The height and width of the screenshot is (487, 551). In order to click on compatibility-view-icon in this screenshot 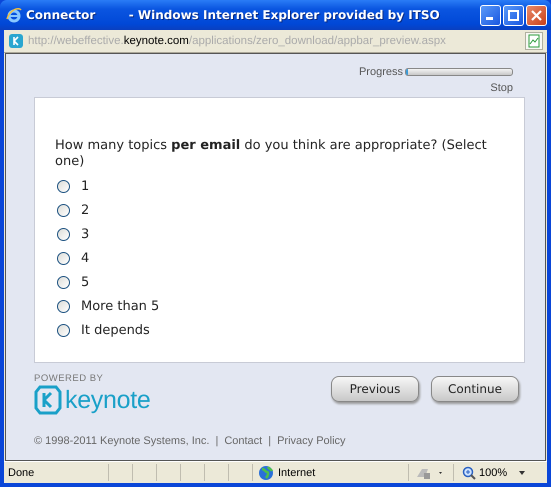, I will do `click(534, 41)`.